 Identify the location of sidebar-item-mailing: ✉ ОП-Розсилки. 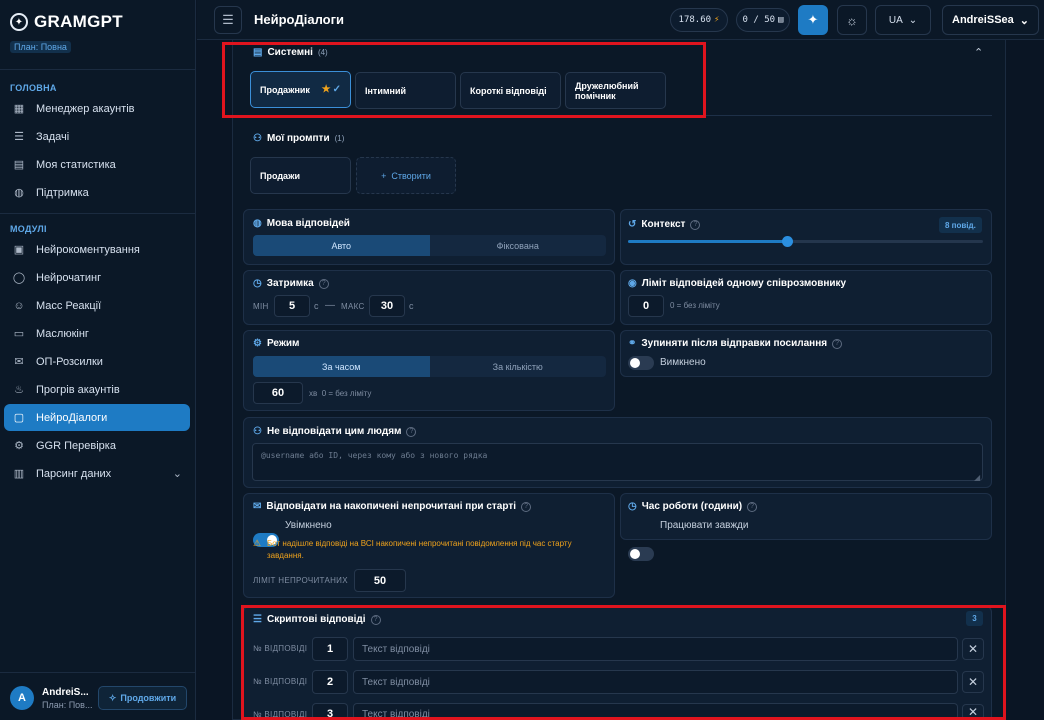
(97, 361).